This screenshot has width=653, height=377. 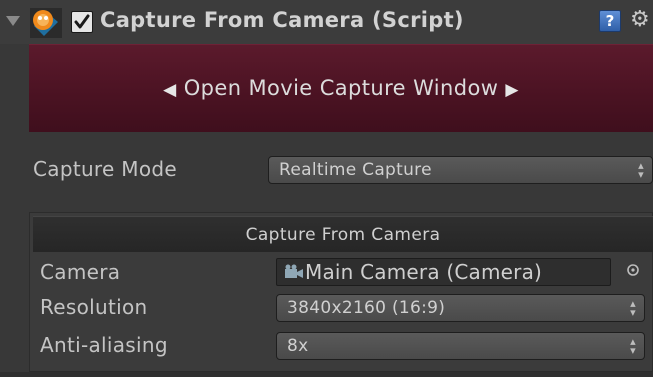 What do you see at coordinates (355, 170) in the screenshot?
I see `capture-mode-value: Realtime Capture` at bounding box center [355, 170].